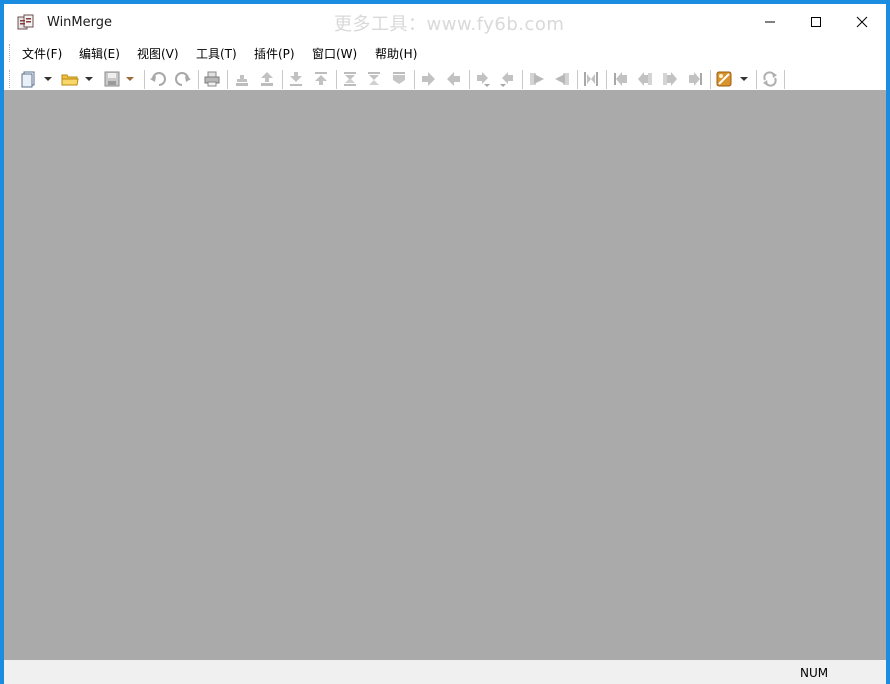 Image resolution: width=890 pixels, height=684 pixels. What do you see at coordinates (25, 22) in the screenshot?
I see `winmerge-logo-icon` at bounding box center [25, 22].